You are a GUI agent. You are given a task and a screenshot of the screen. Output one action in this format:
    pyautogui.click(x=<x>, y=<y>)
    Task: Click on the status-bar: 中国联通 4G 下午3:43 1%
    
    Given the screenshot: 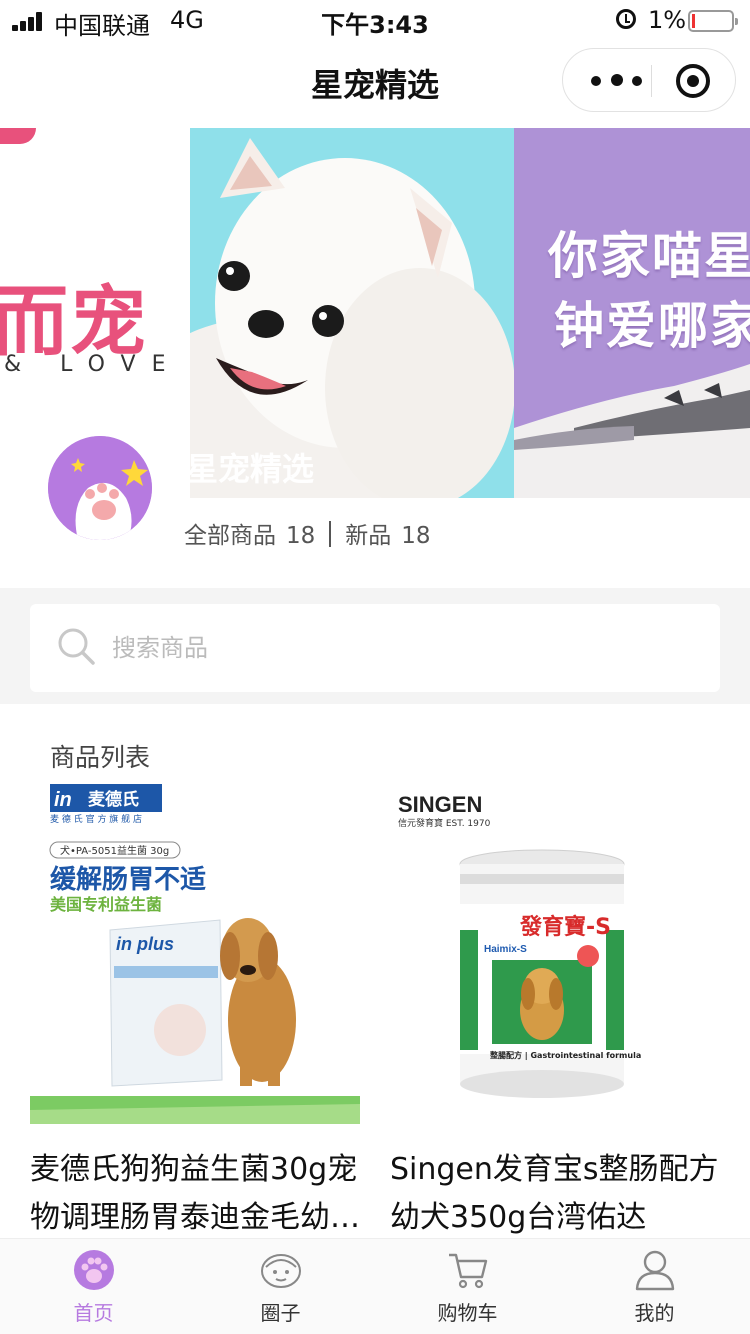 What is the action you would take?
    pyautogui.click(x=375, y=20)
    